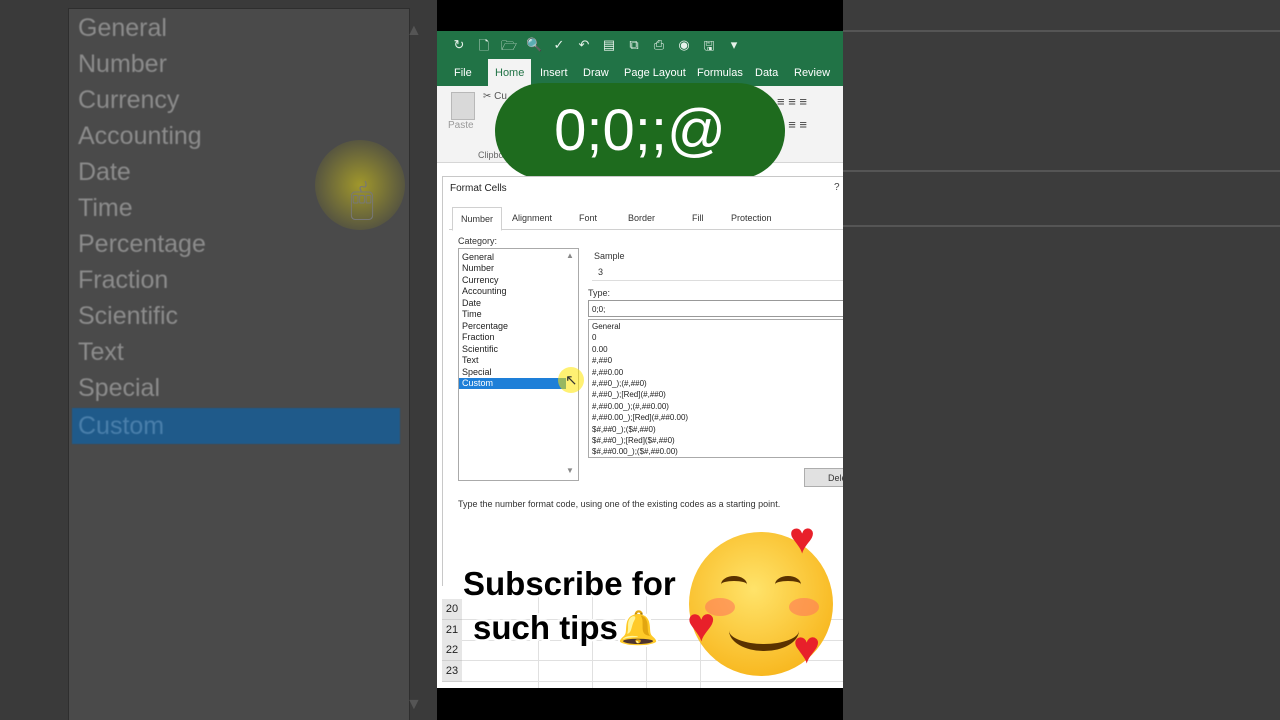 This screenshot has height=720, width=1280. I want to click on background-list-item: Accounting, so click(140, 136).